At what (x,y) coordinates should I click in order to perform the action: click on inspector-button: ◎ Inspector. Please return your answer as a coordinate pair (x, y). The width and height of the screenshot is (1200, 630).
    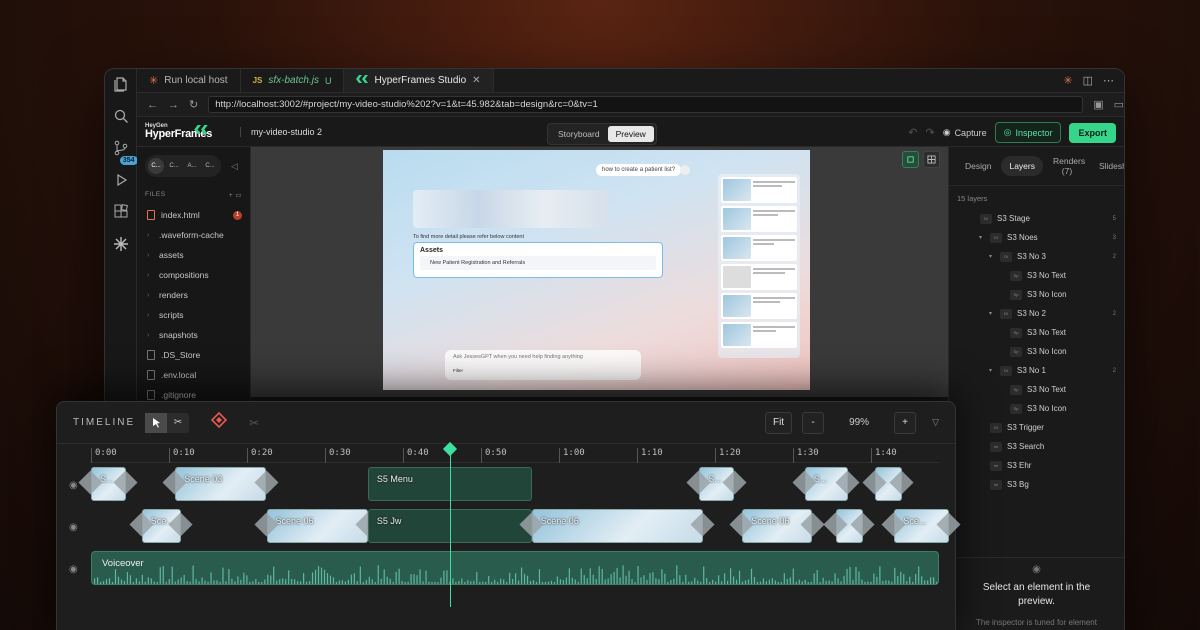
    Looking at the image, I should click on (1028, 132).